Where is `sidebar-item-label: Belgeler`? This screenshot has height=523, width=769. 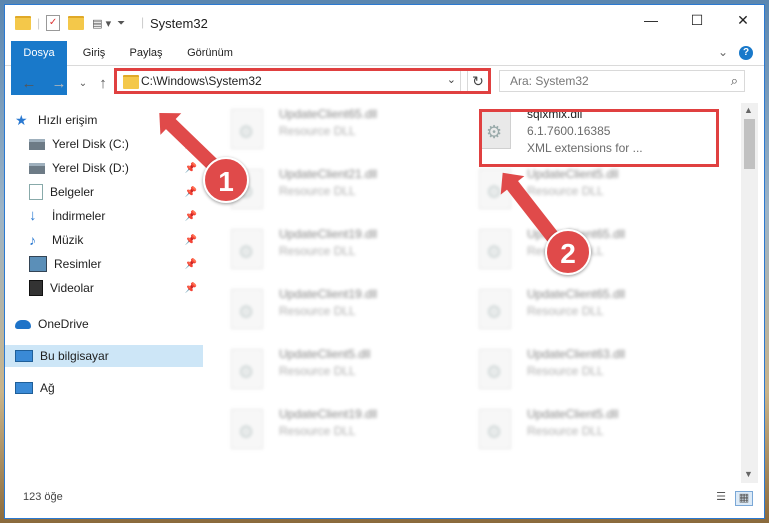 sidebar-item-label: Belgeler is located at coordinates (72, 192).